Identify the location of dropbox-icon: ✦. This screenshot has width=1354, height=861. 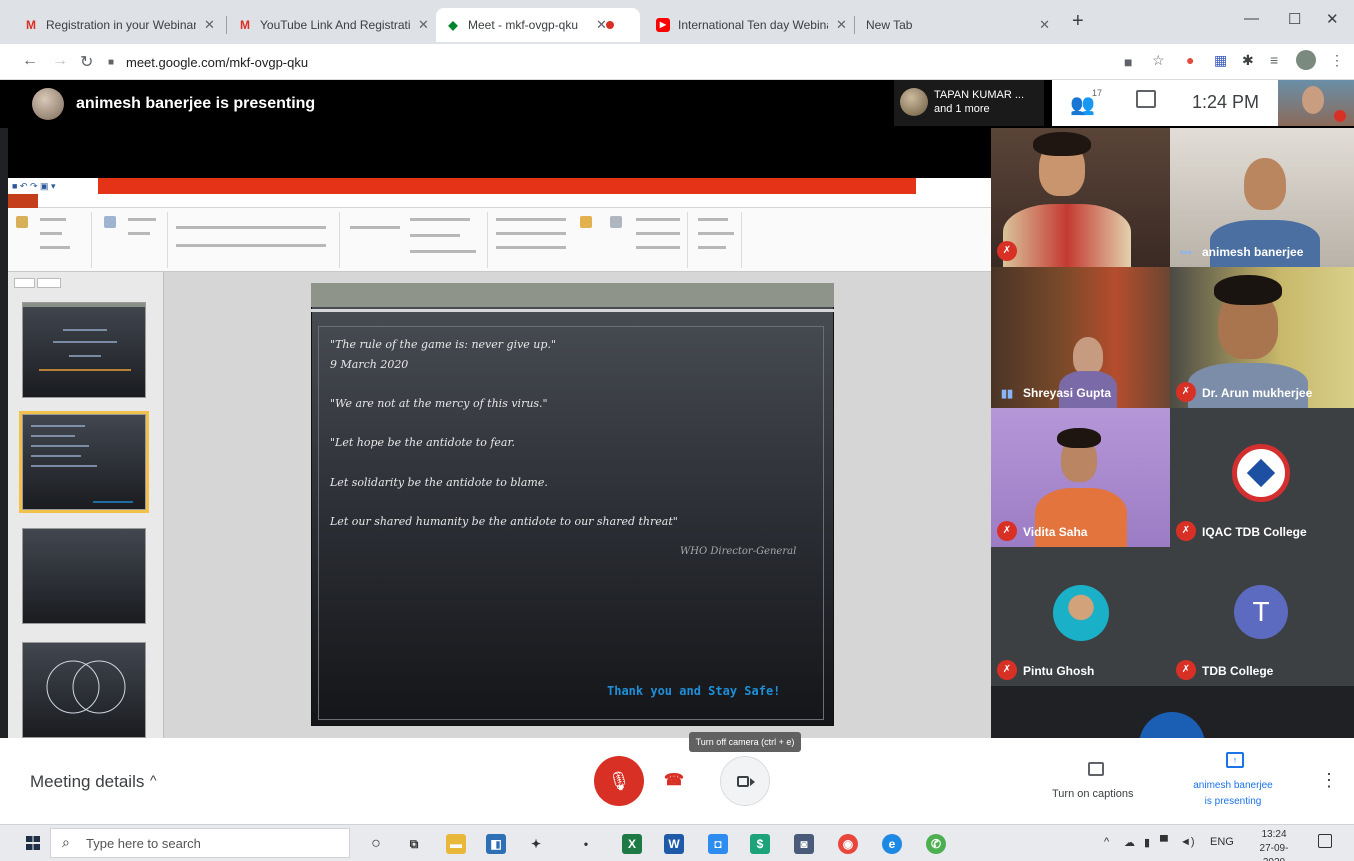
(536, 844).